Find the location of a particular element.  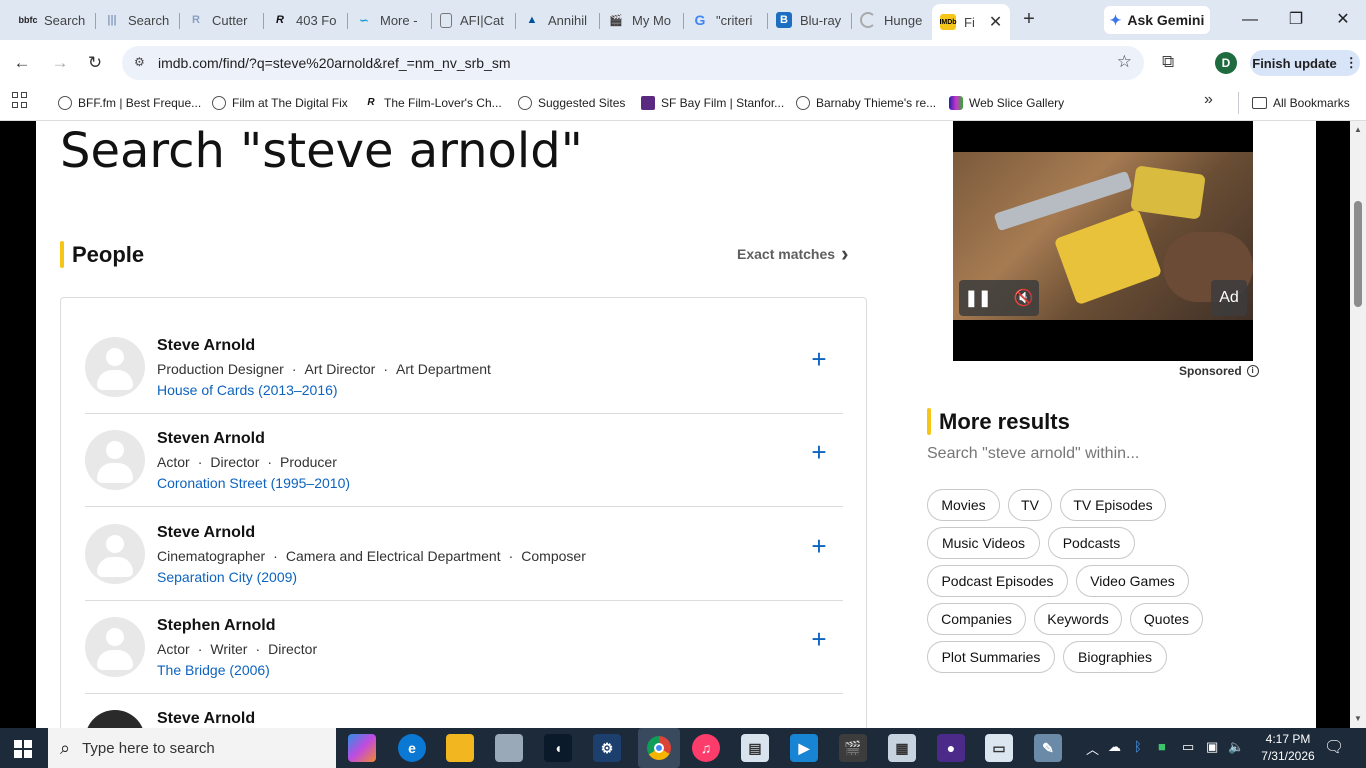

bookmark-web-slice: Web Slice Gallery is located at coordinates (1006, 103).